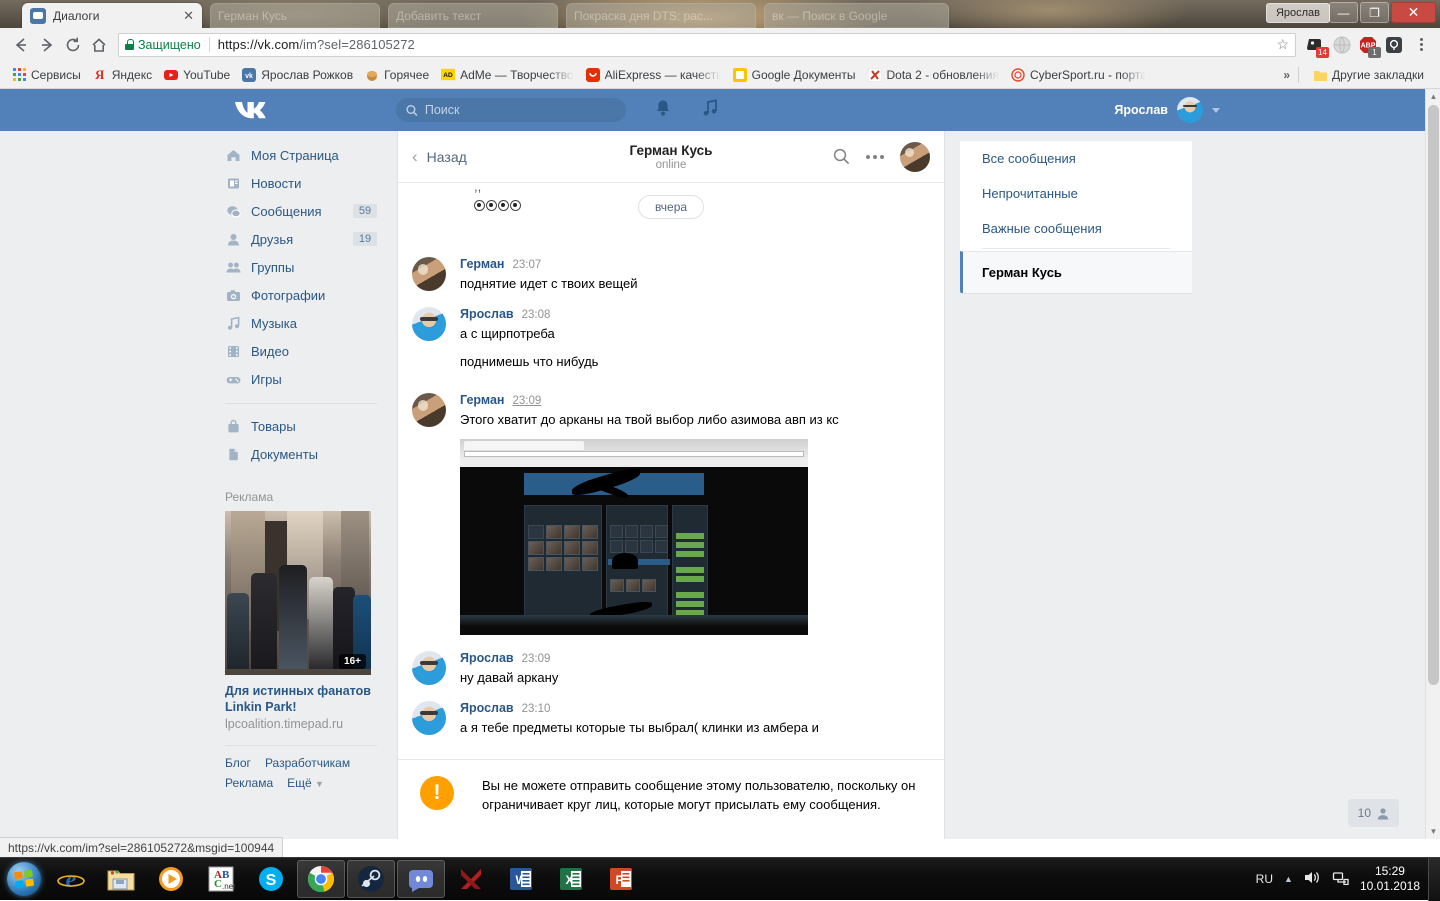 Image resolution: width=1440 pixels, height=901 pixels. Describe the element at coordinates (1282, 44) in the screenshot. I see `bookmark-star-icon: ☆` at that location.